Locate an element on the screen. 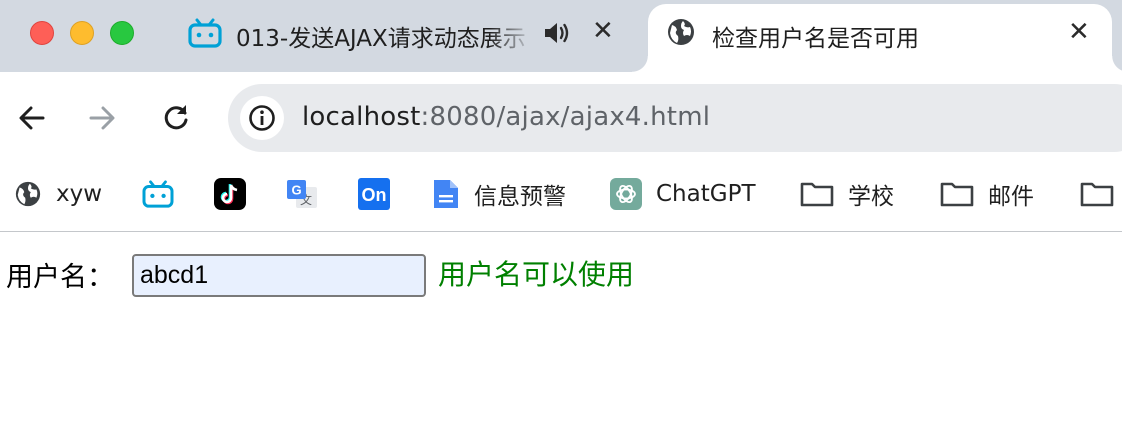  back-button is located at coordinates (32, 118).